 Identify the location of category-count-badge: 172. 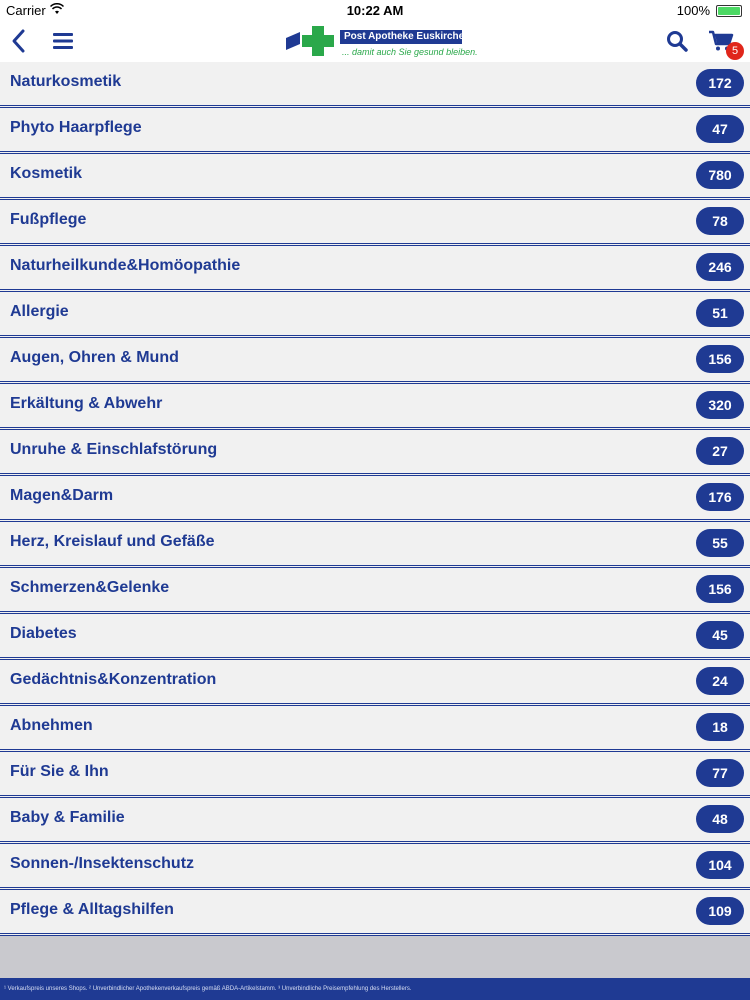
(720, 83).